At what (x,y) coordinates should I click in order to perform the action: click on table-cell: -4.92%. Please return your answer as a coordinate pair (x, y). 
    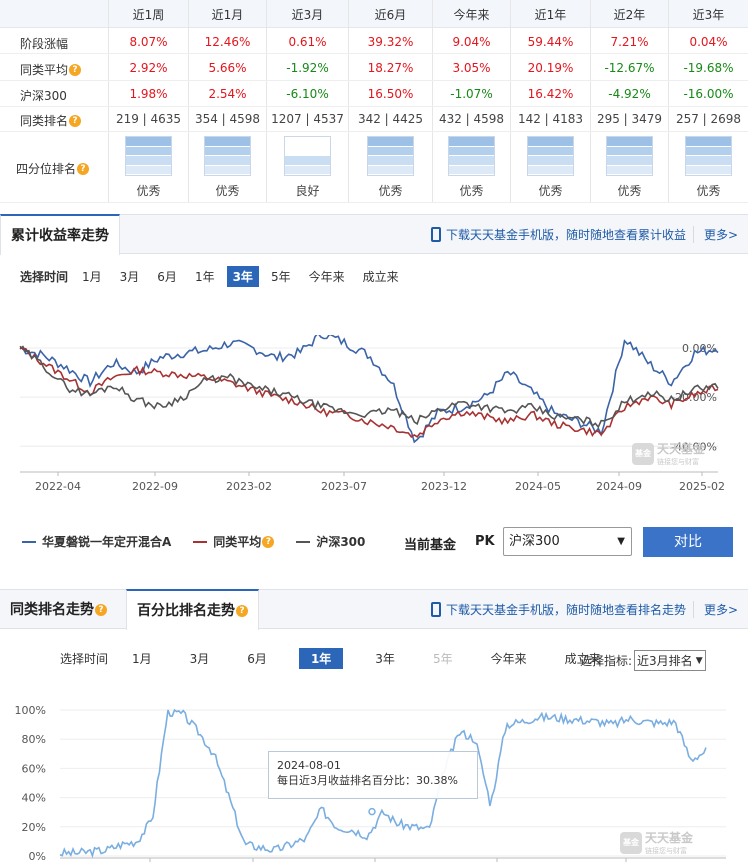
    Looking at the image, I should click on (629, 94).